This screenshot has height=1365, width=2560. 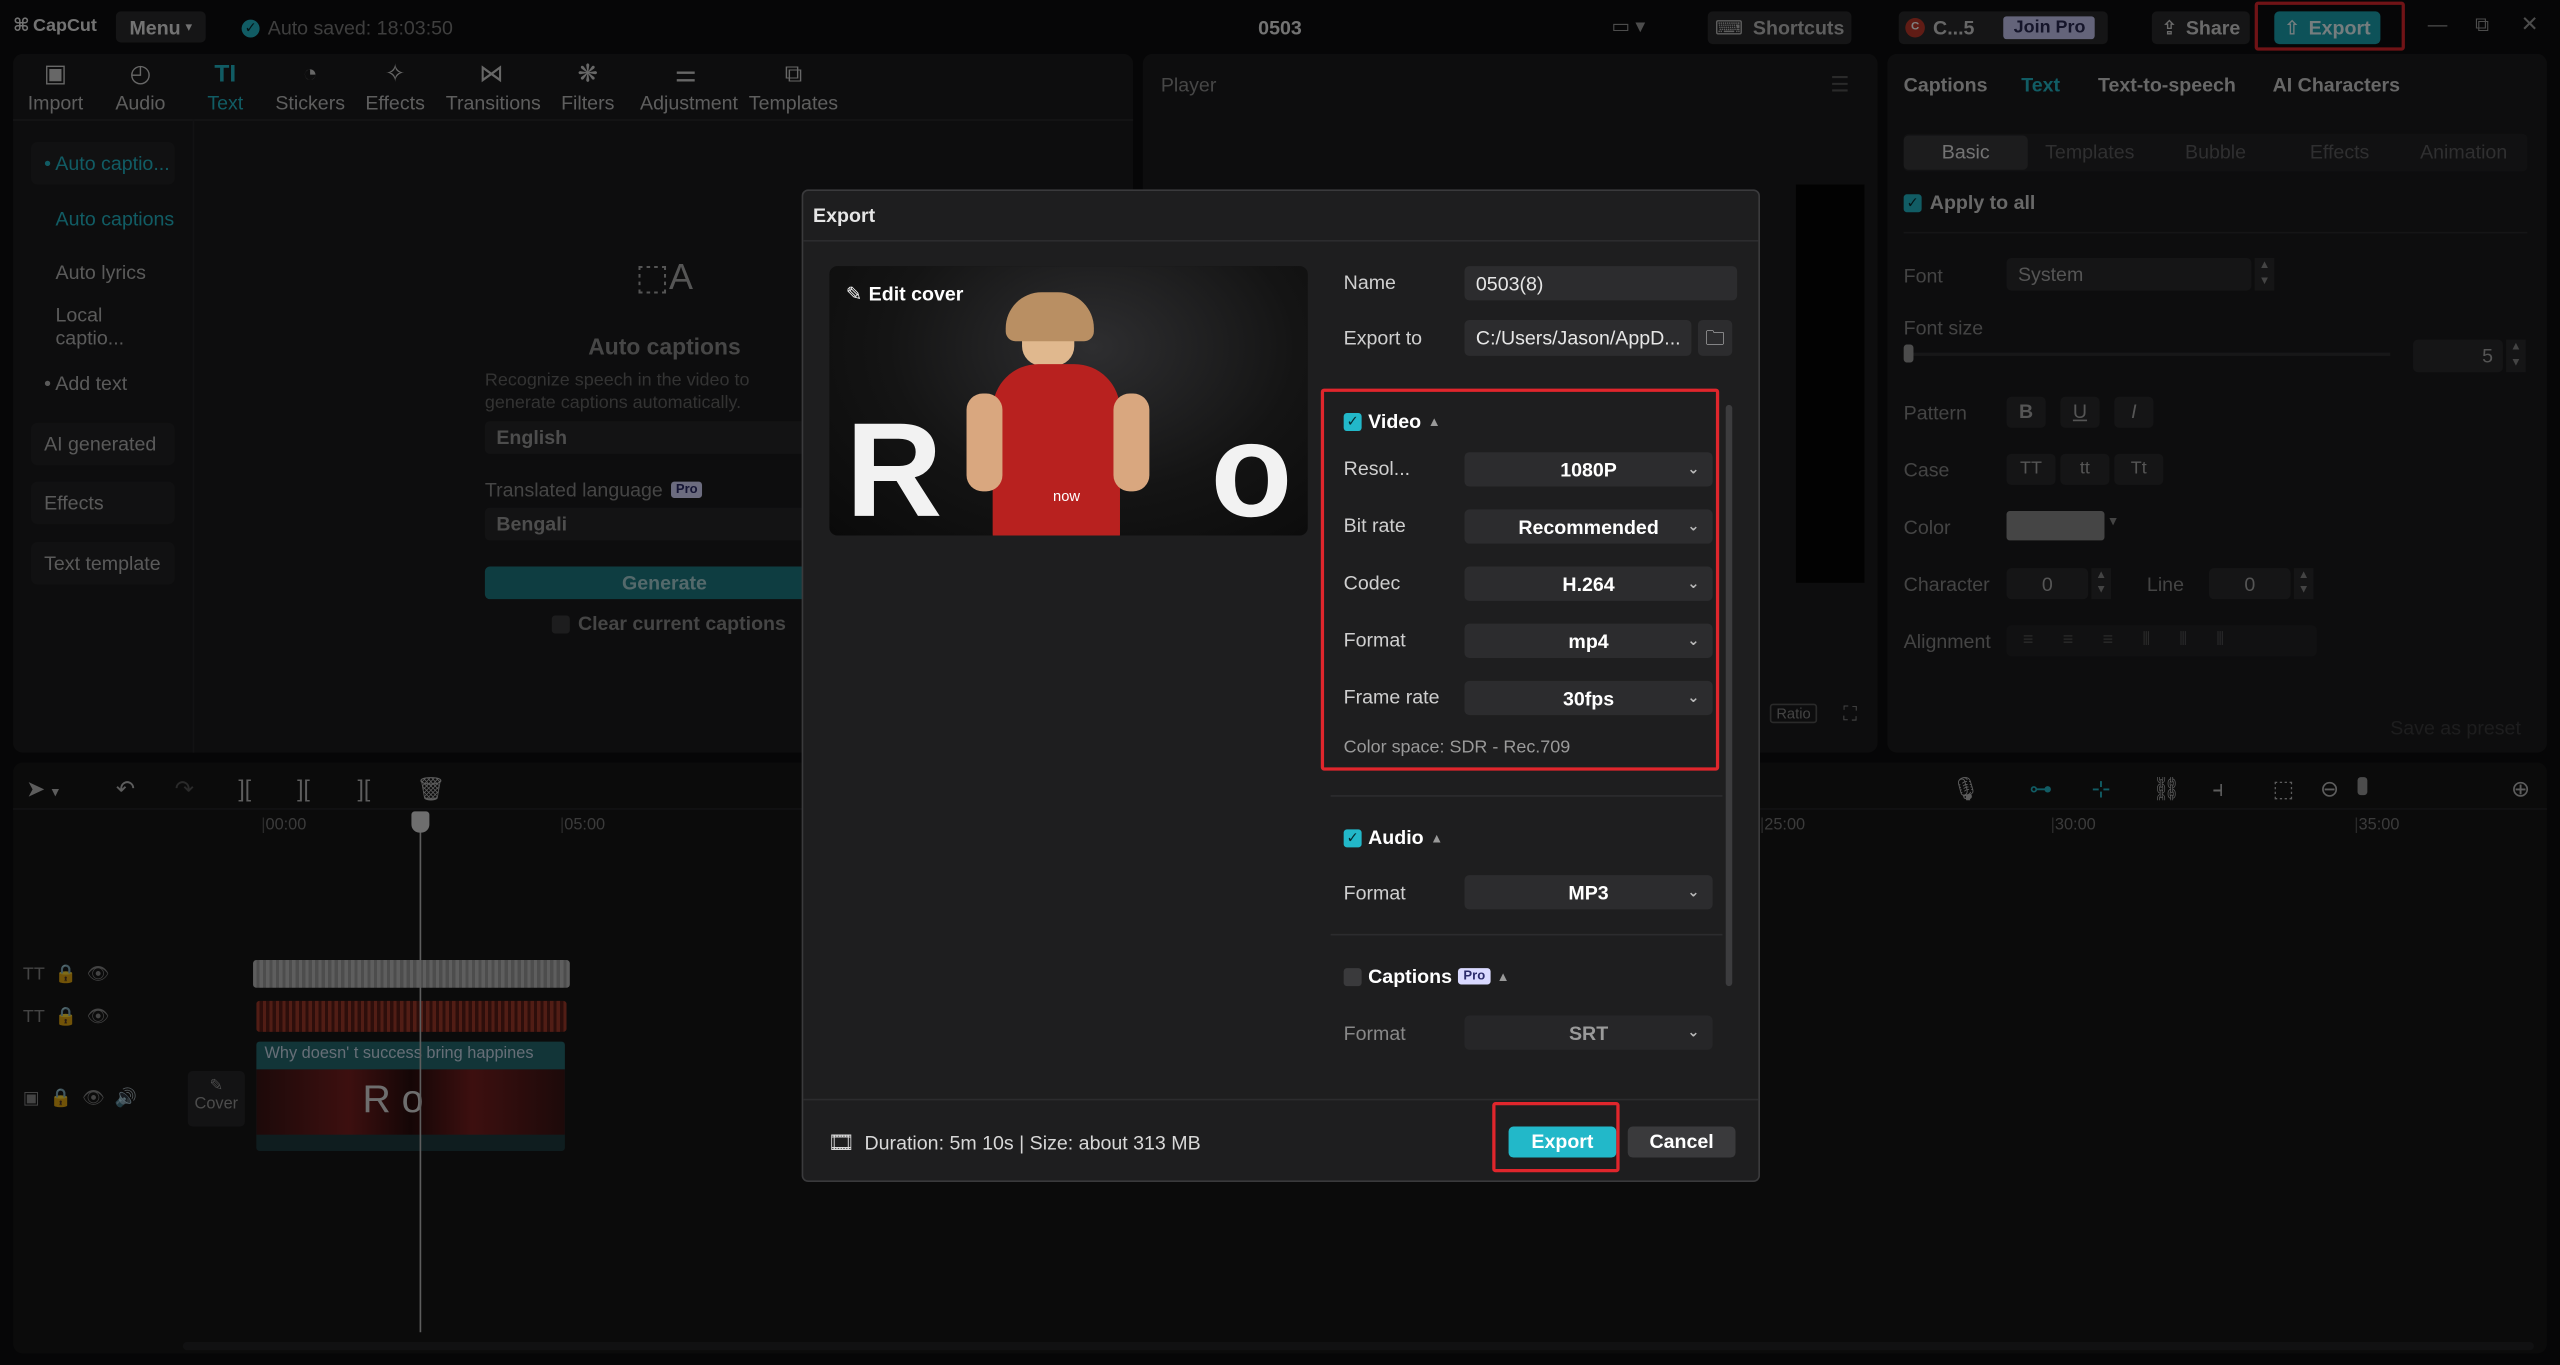 What do you see at coordinates (854, 294) in the screenshot?
I see `pencil-icon: ✎` at bounding box center [854, 294].